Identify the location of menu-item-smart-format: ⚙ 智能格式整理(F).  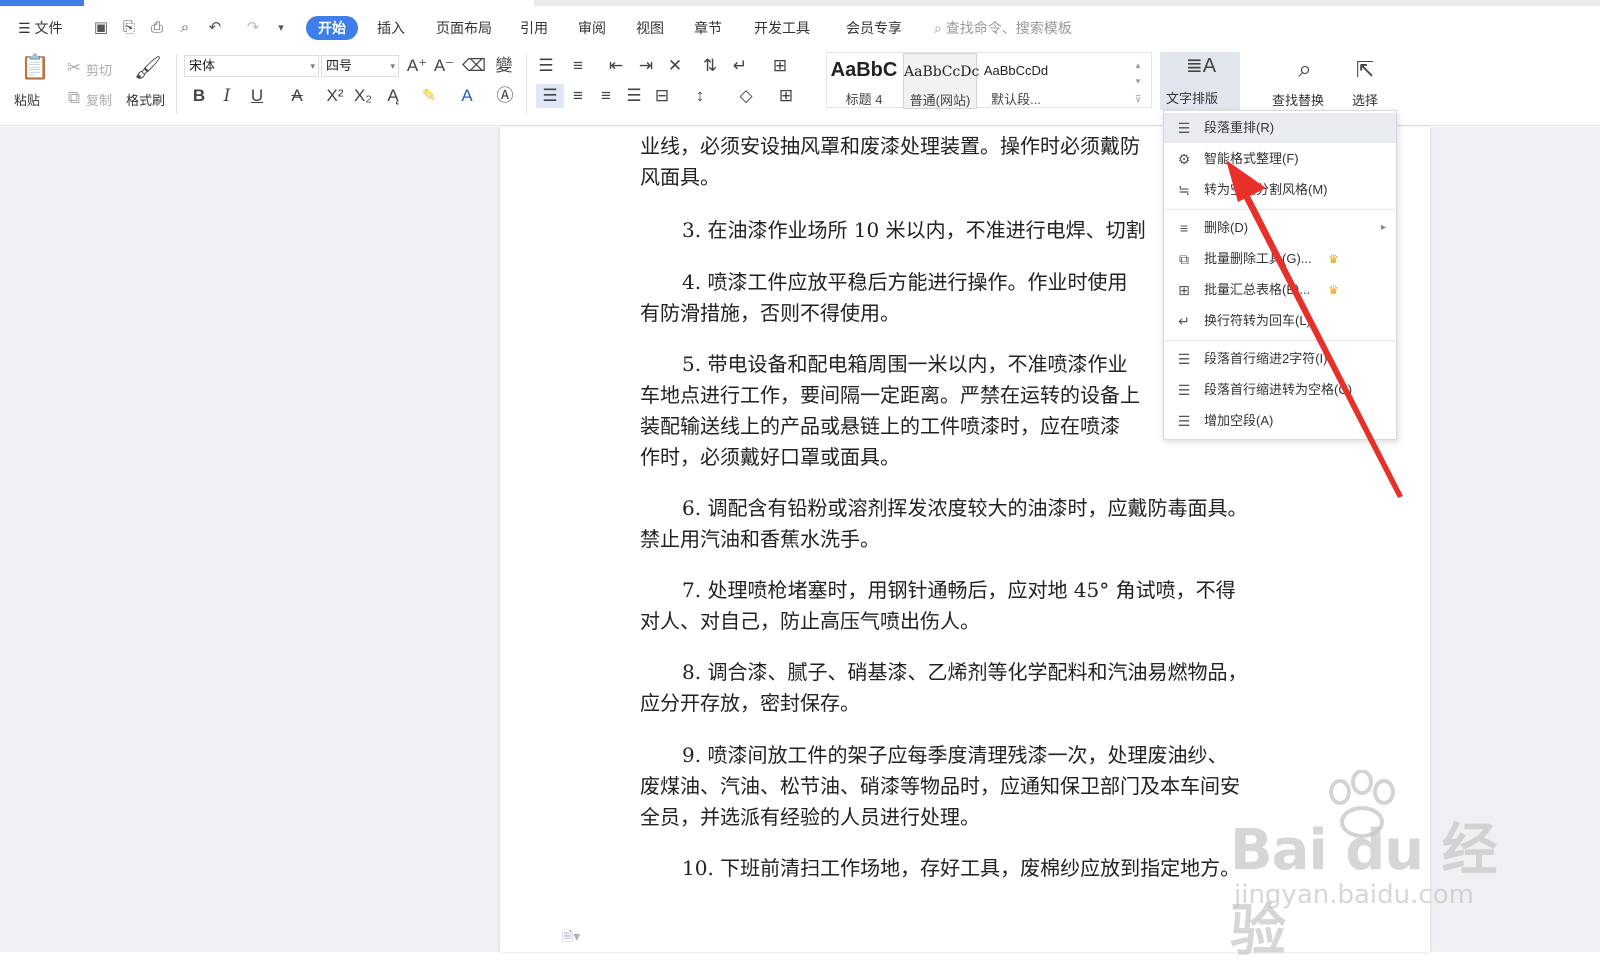
(1280, 159).